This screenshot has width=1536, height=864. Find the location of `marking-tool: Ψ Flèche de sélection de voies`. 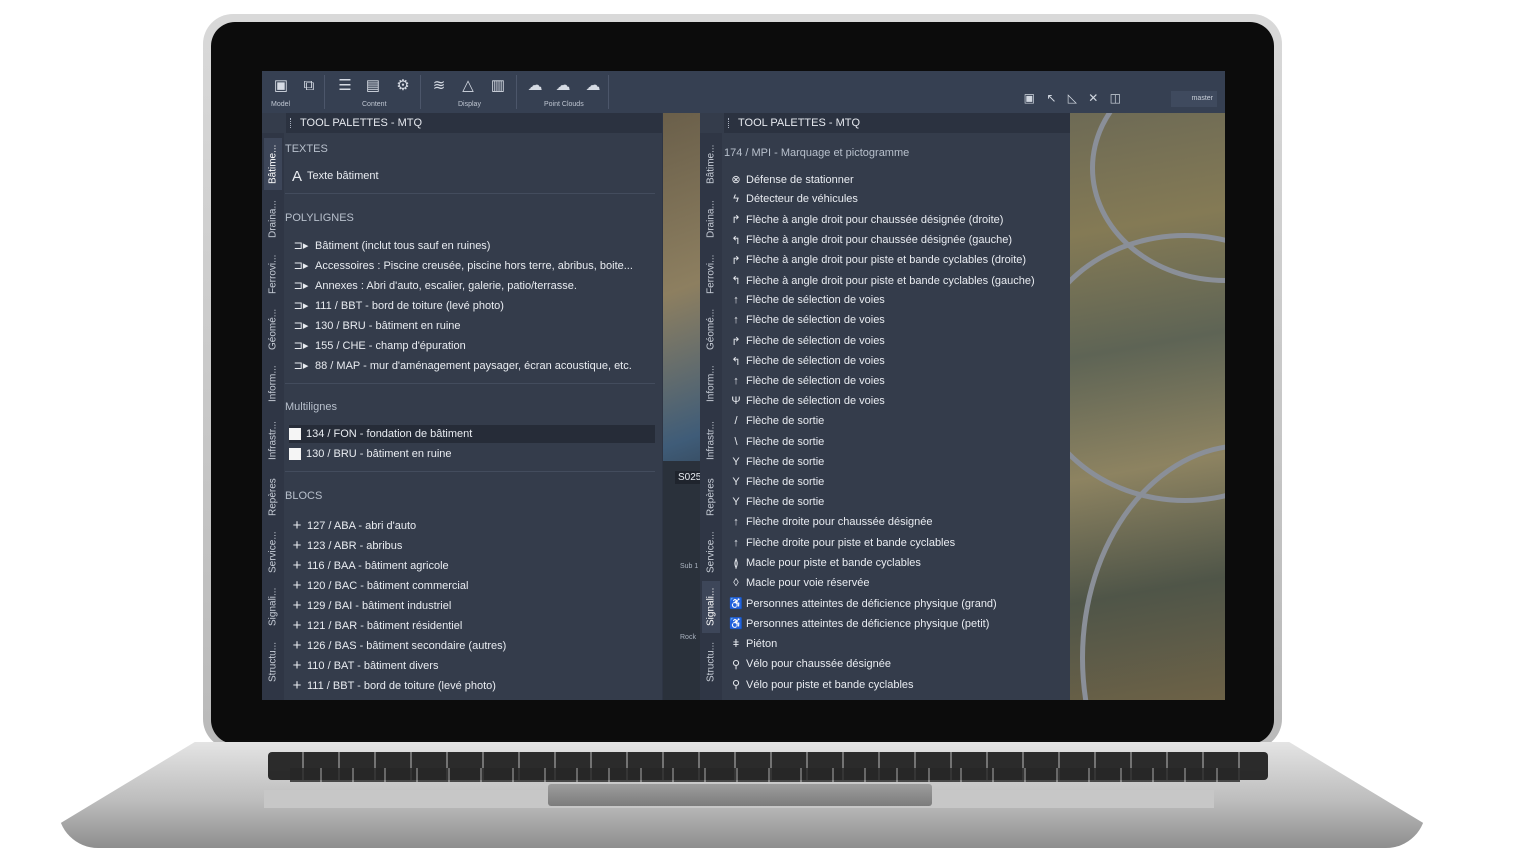

marking-tool: Ψ Flèche de sélection de voies is located at coordinates (806, 401).